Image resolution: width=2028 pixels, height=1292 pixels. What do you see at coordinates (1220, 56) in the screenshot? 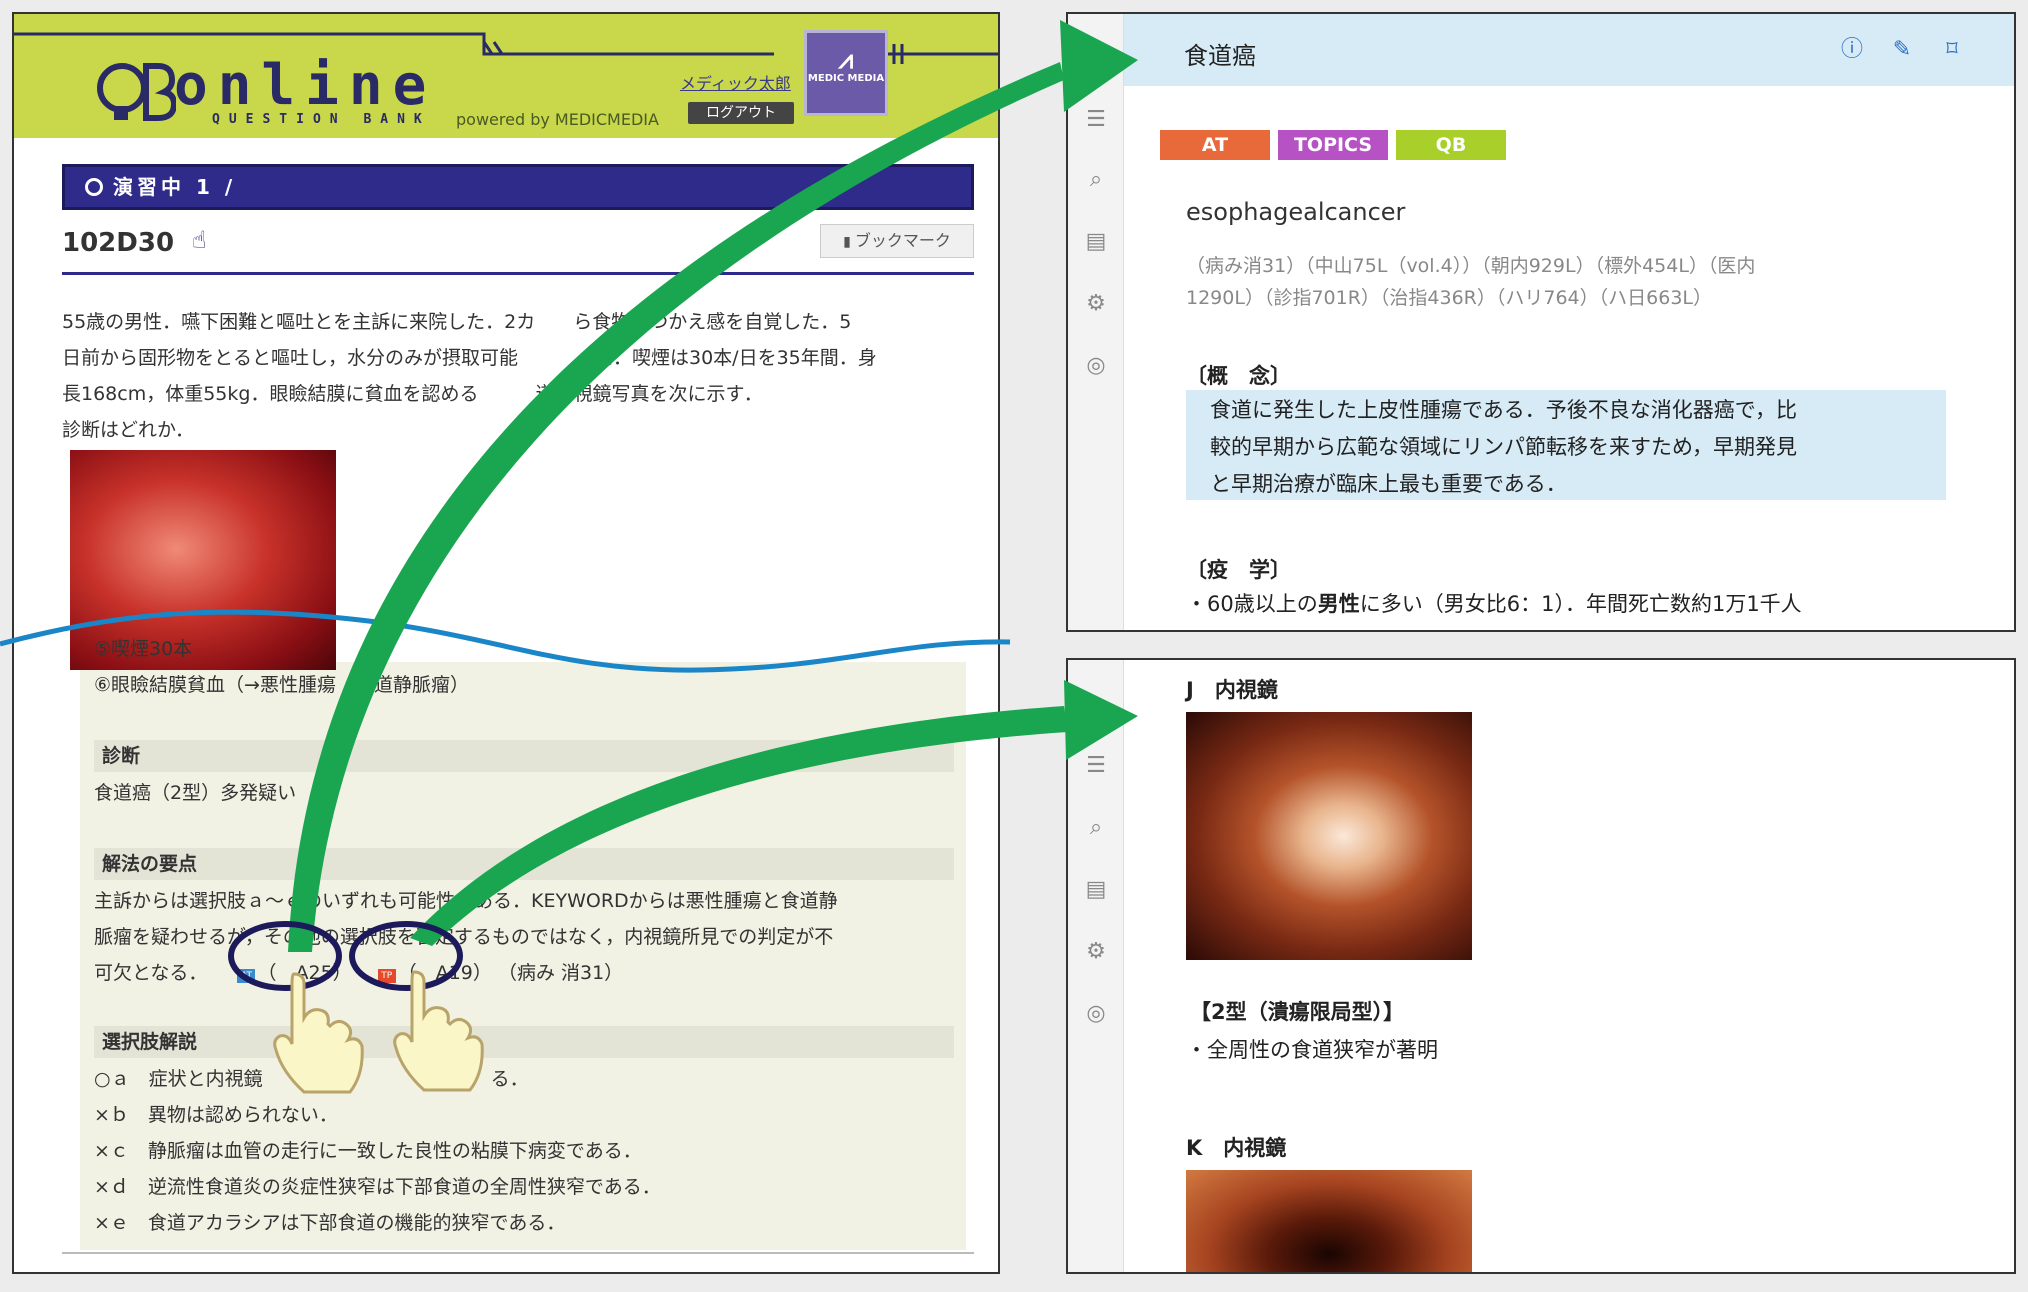
I see `article-title: 食道癌` at bounding box center [1220, 56].